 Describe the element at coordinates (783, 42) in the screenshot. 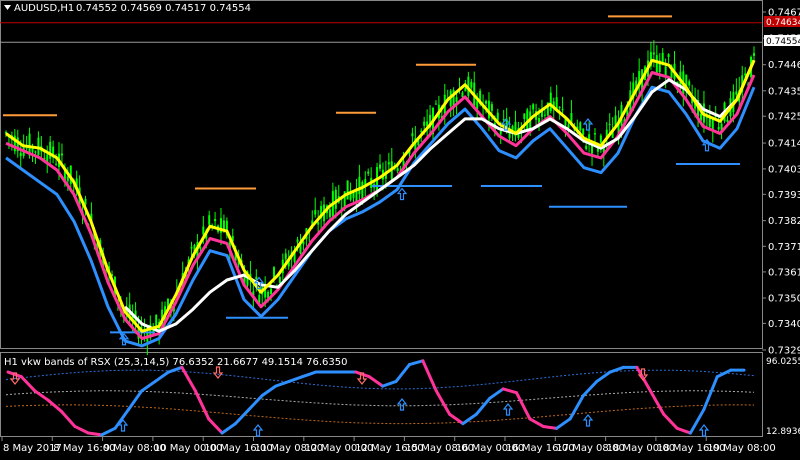

I see `current-price-label: 0.74554` at that location.